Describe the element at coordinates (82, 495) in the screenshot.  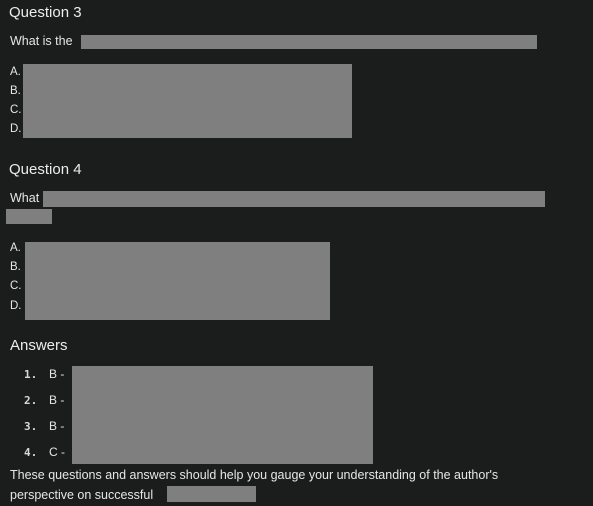
I see `footer-text-line-2: perspective on successful` at that location.